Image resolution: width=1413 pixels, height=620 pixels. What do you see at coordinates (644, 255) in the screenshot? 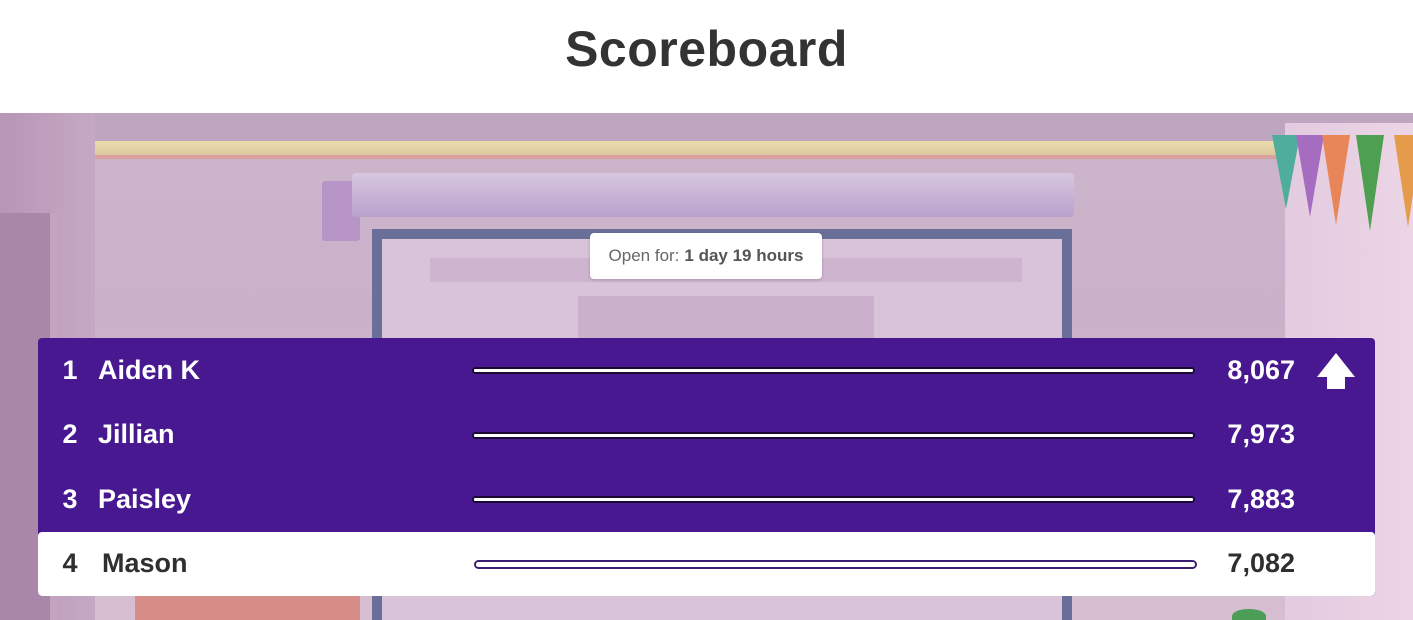
I see `timer-label: Open for:` at bounding box center [644, 255].